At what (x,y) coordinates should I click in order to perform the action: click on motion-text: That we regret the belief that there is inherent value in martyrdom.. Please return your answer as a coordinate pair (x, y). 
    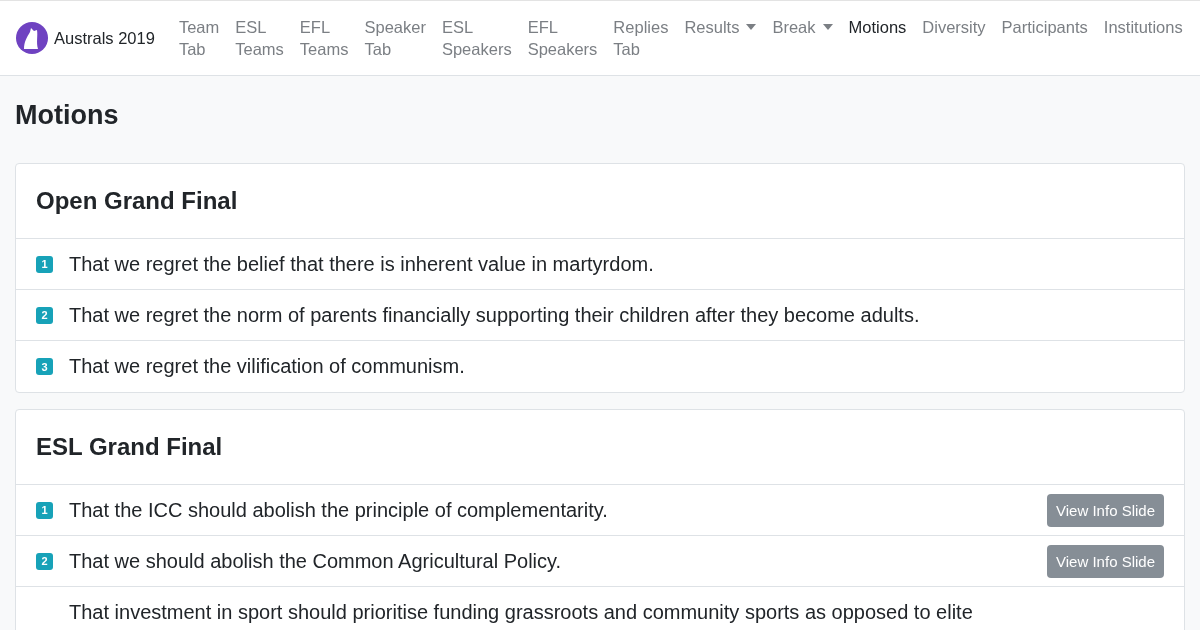
    Looking at the image, I should click on (362, 264).